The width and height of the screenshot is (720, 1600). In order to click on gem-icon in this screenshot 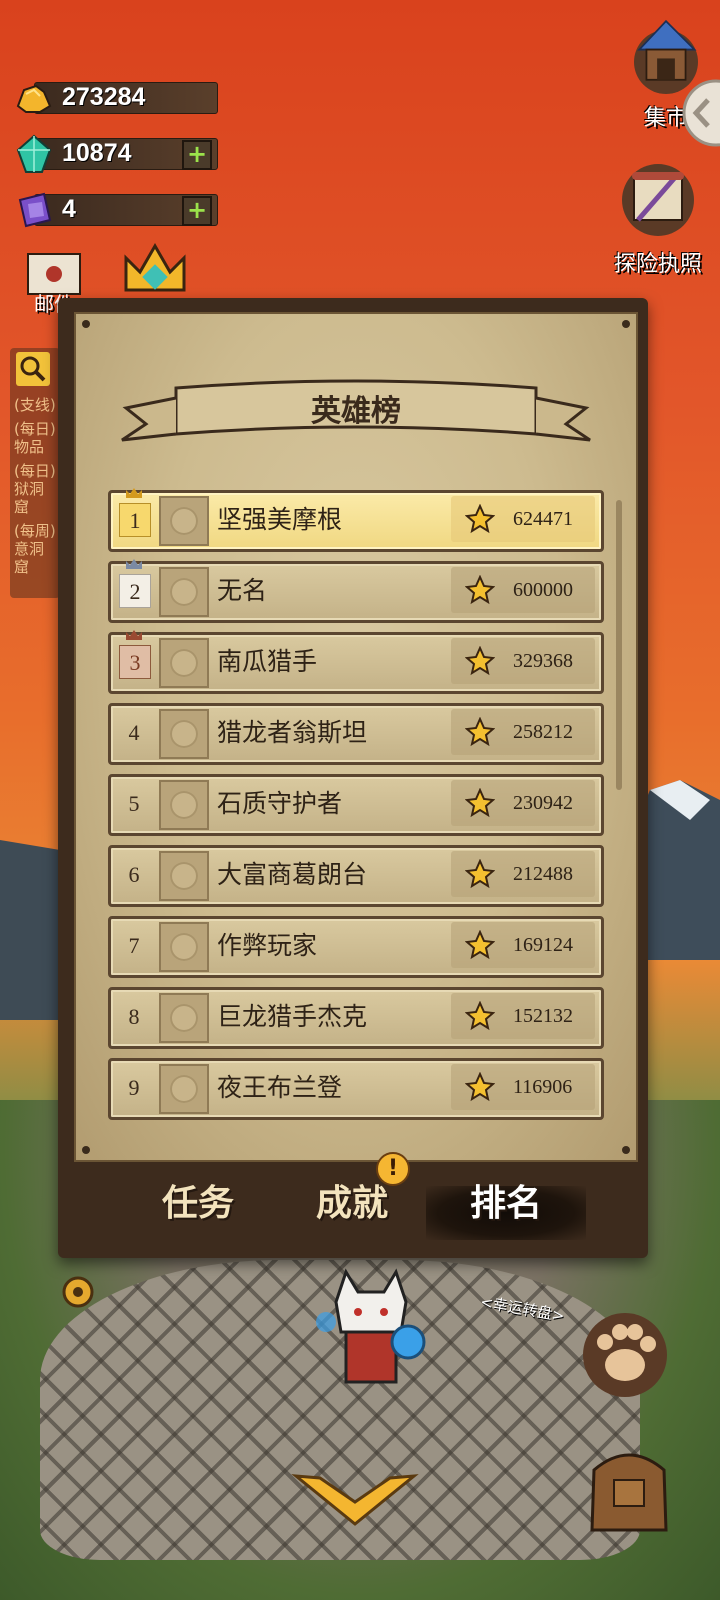, I will do `click(34, 153)`.